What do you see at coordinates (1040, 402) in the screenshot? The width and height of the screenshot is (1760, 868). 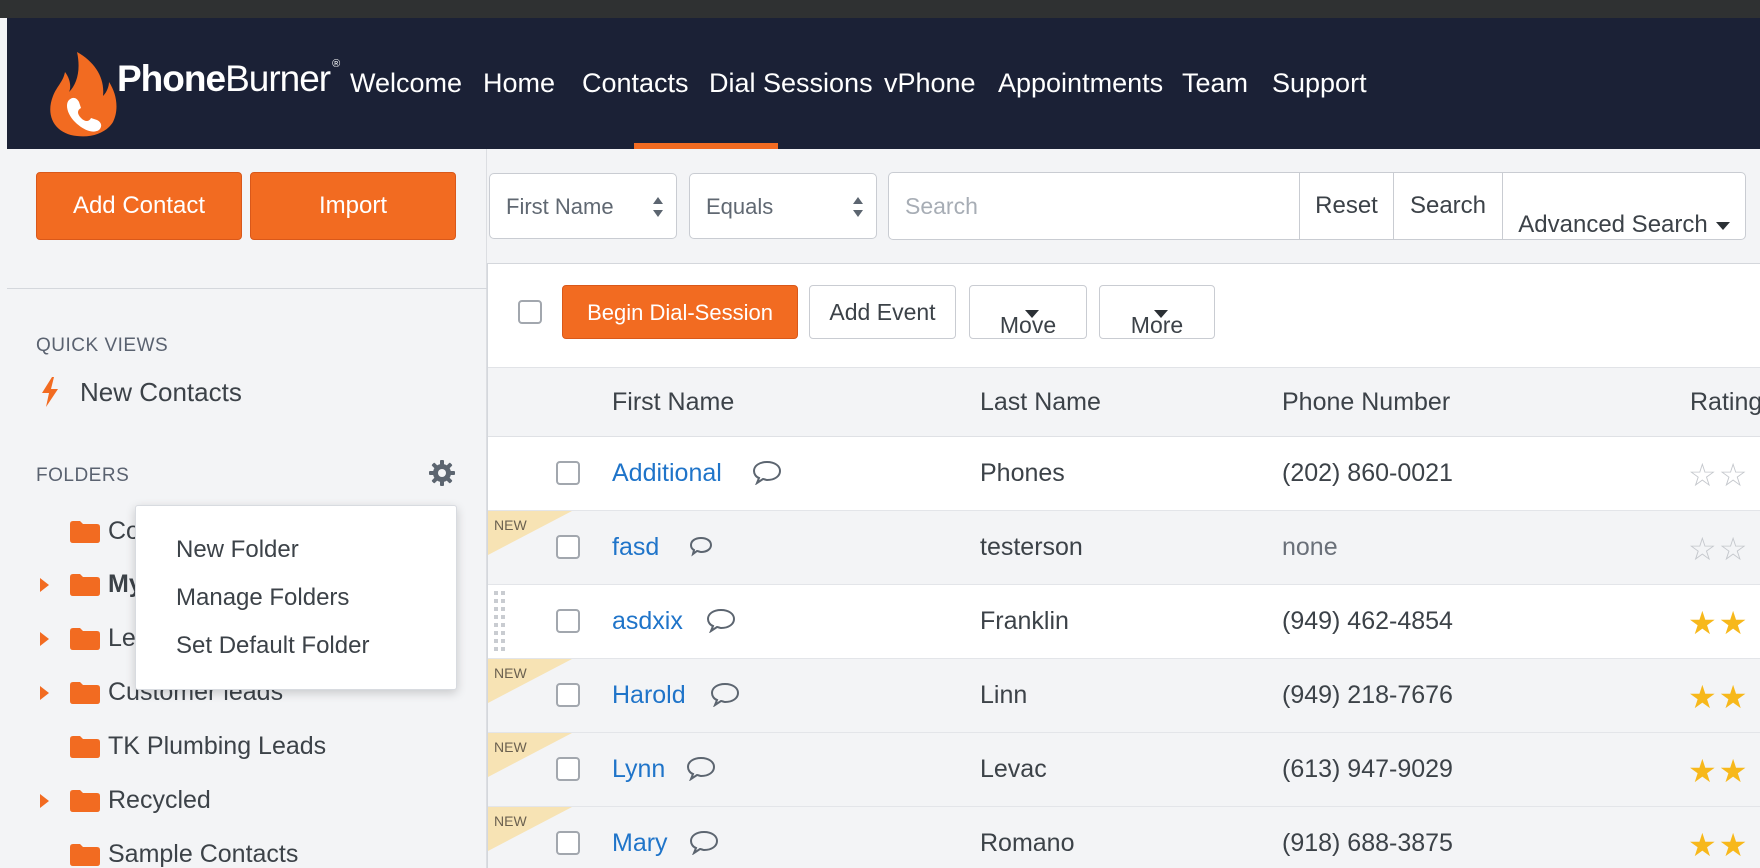 I see `column-last-name: Last Name` at bounding box center [1040, 402].